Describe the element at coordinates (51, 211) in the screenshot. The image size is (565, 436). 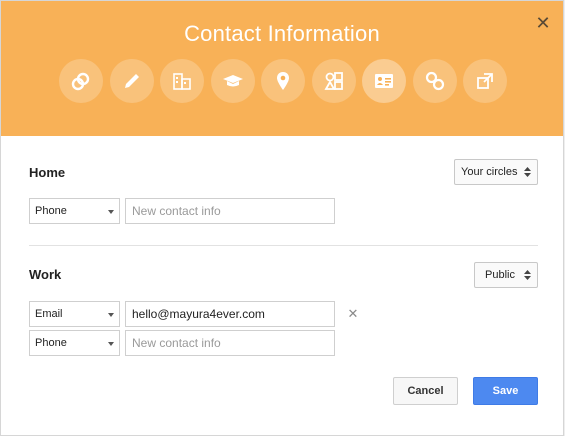
I see `home-row-1-type-value: Phone` at that location.